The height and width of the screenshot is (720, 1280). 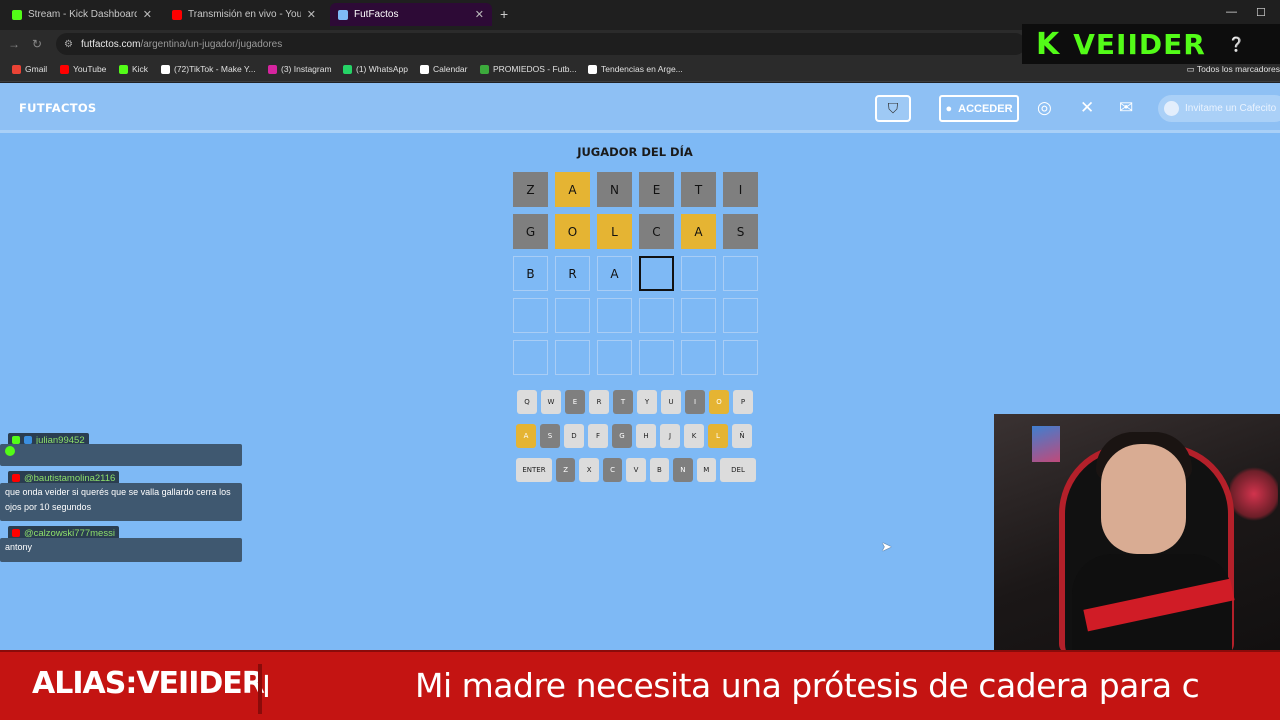 I want to click on key: T, so click(x=623, y=402).